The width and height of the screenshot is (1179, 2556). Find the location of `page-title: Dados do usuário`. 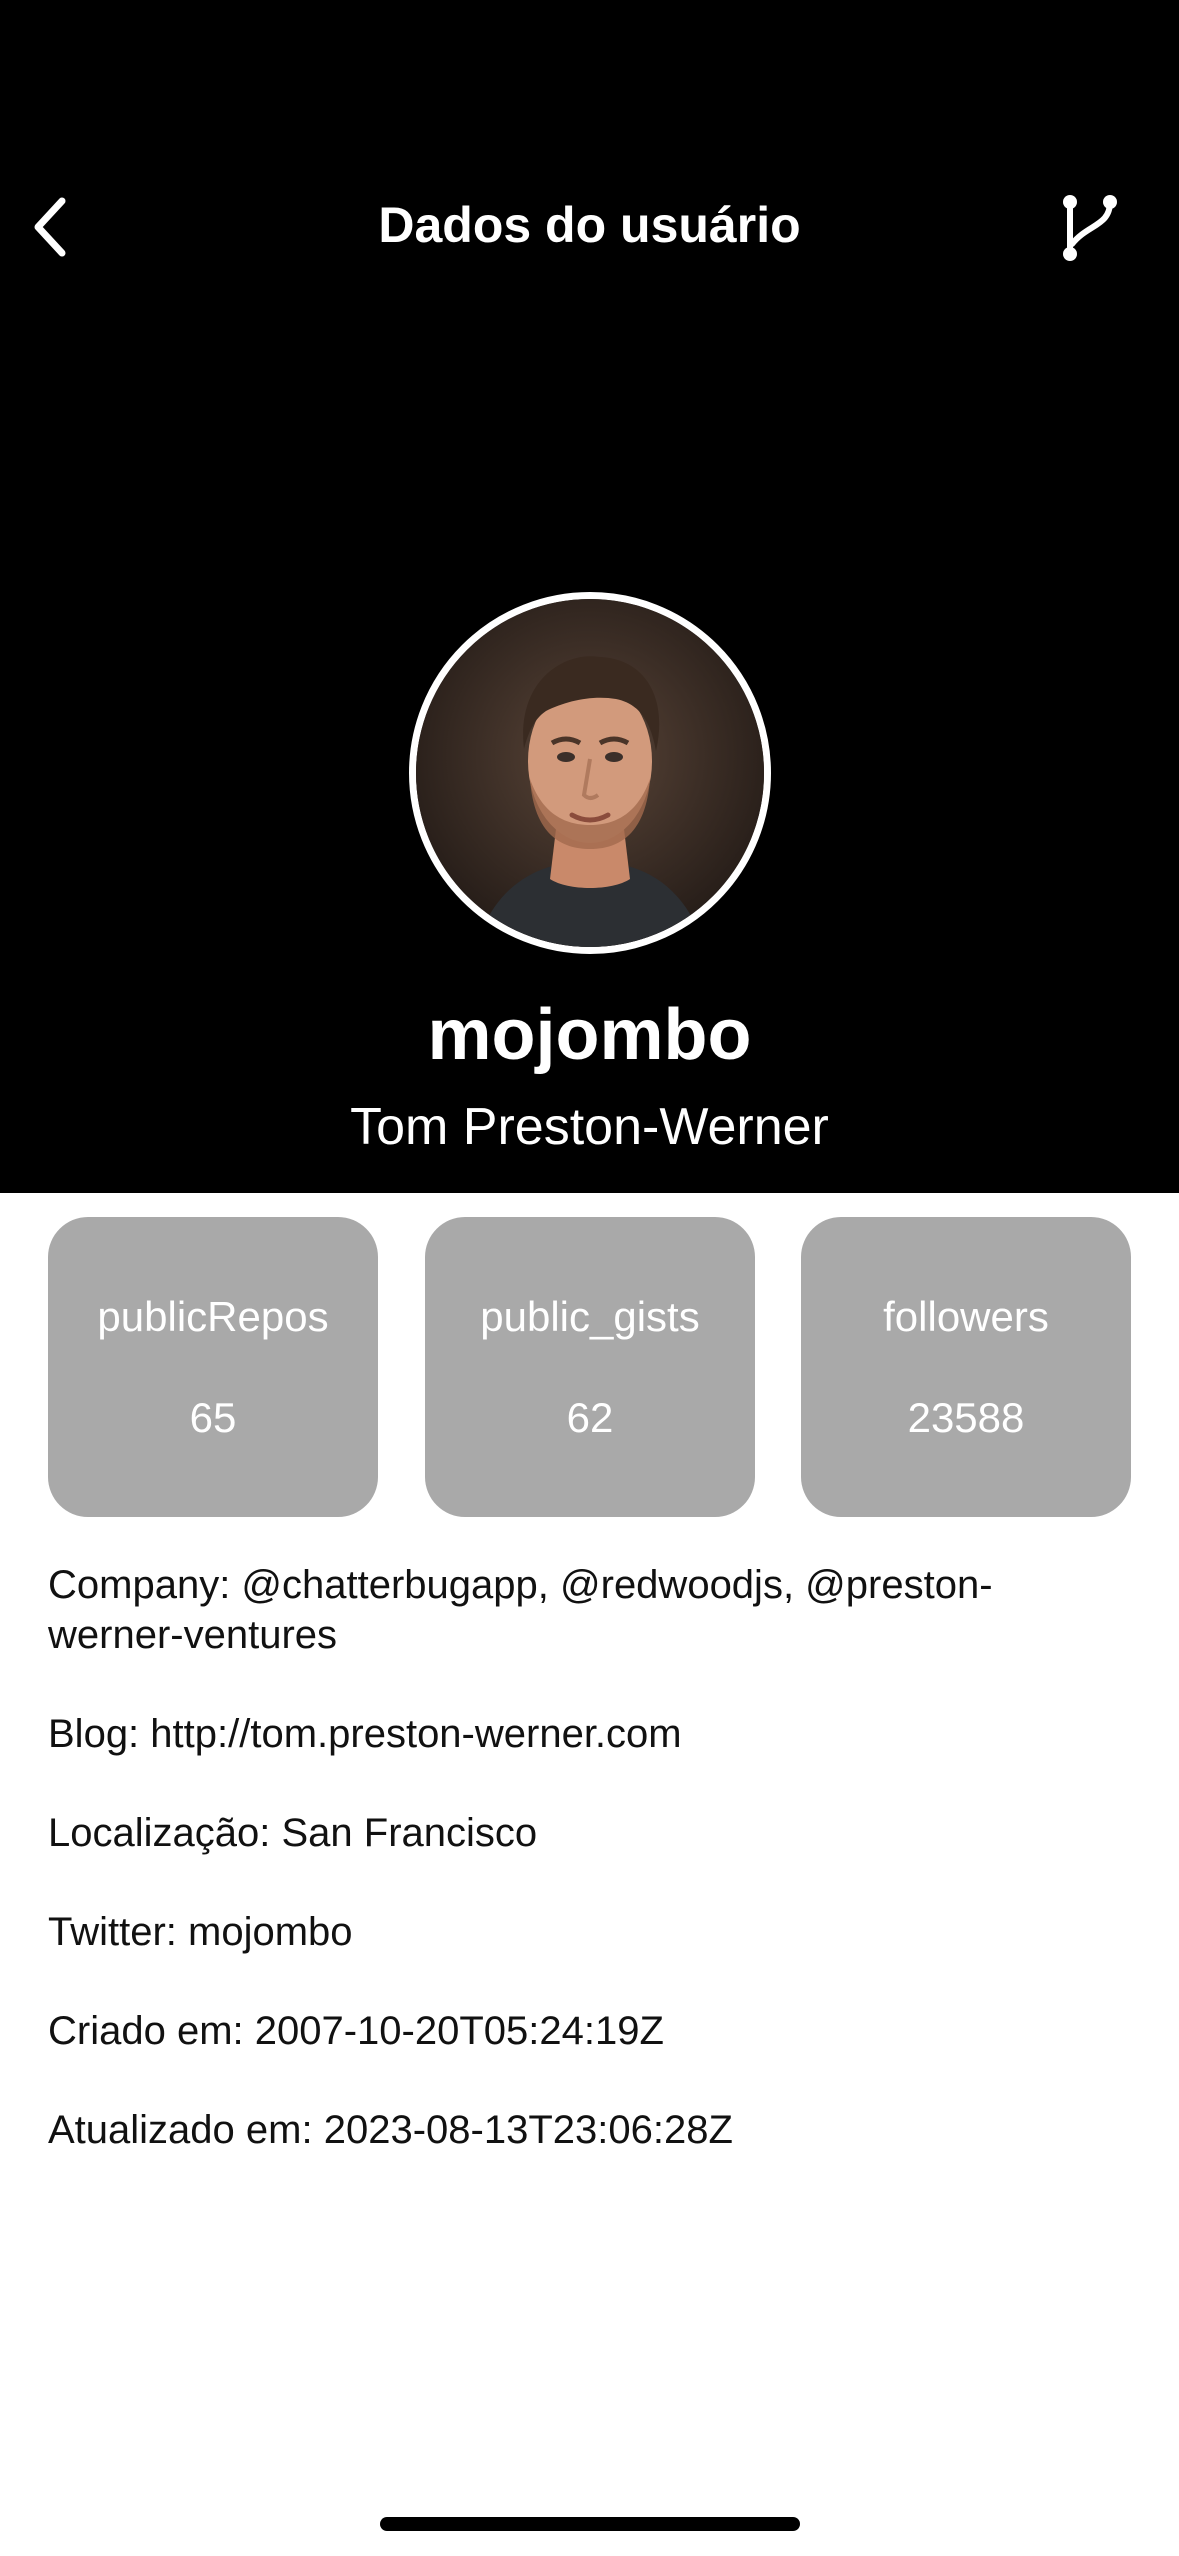

page-title: Dados do usuário is located at coordinates (589, 225).